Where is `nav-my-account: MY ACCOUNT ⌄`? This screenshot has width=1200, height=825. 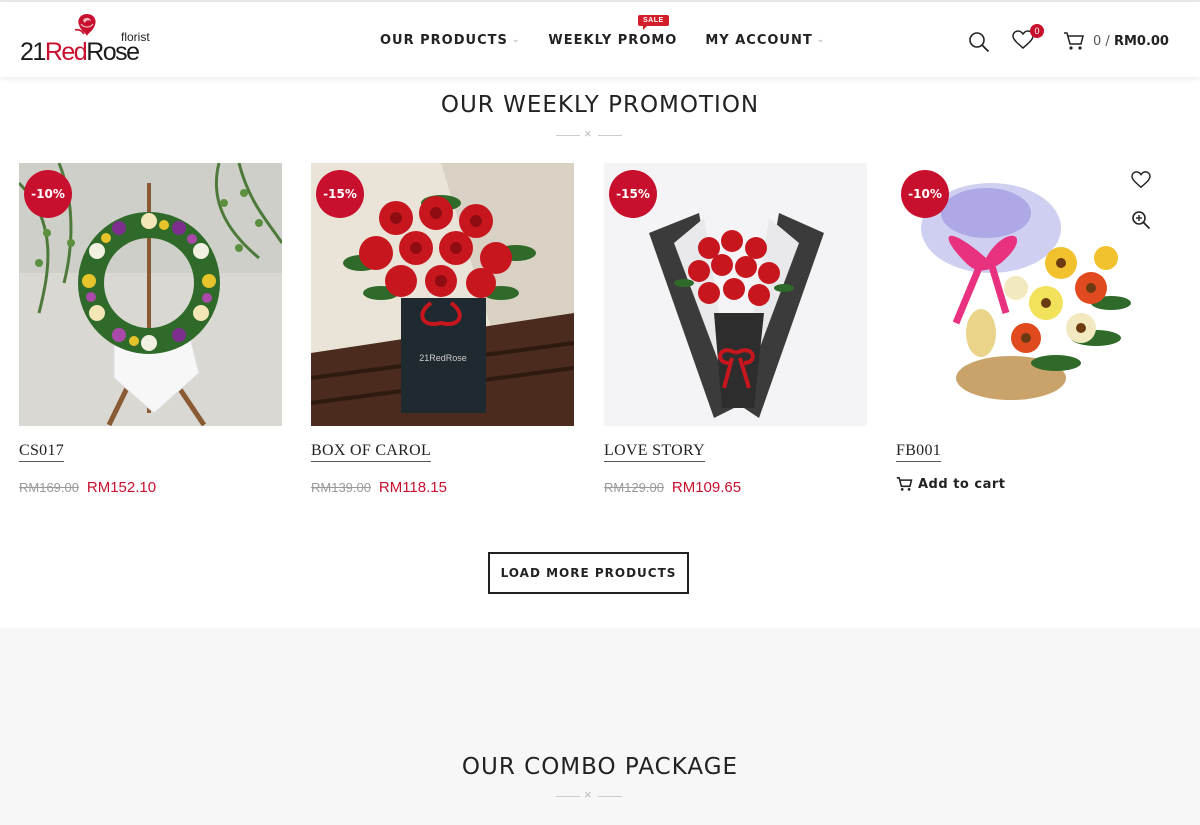 nav-my-account: MY ACCOUNT ⌄ is located at coordinates (765, 40).